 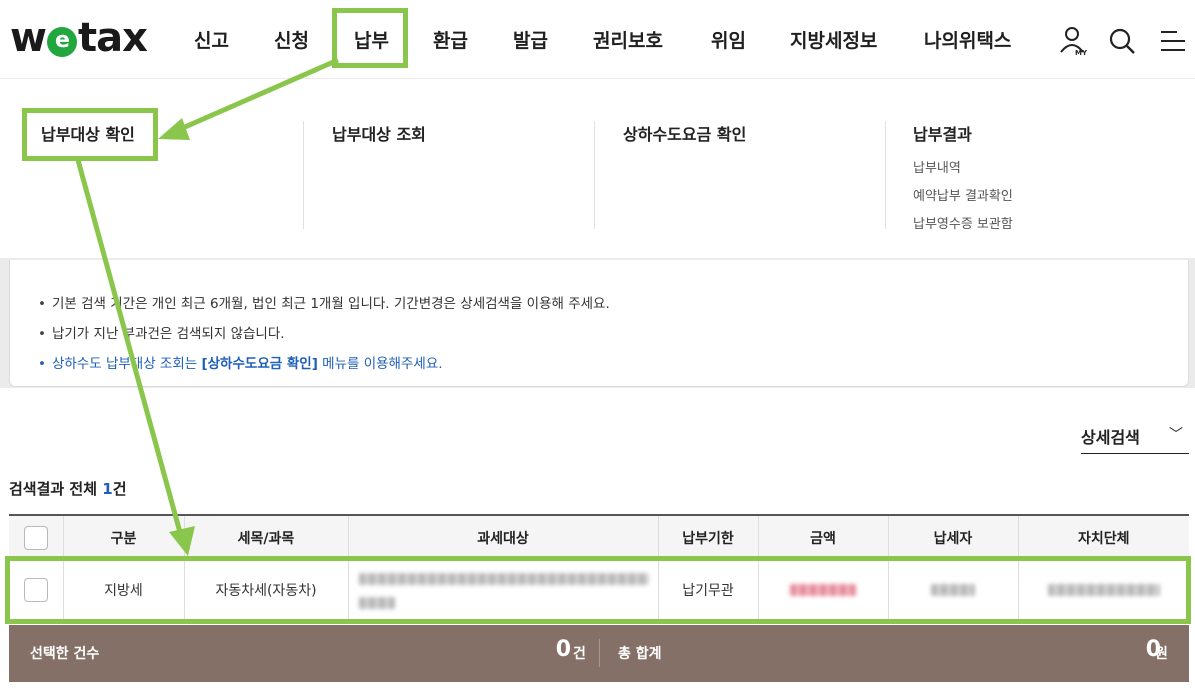 I want to click on redacted-municipality, so click(x=1103, y=590).